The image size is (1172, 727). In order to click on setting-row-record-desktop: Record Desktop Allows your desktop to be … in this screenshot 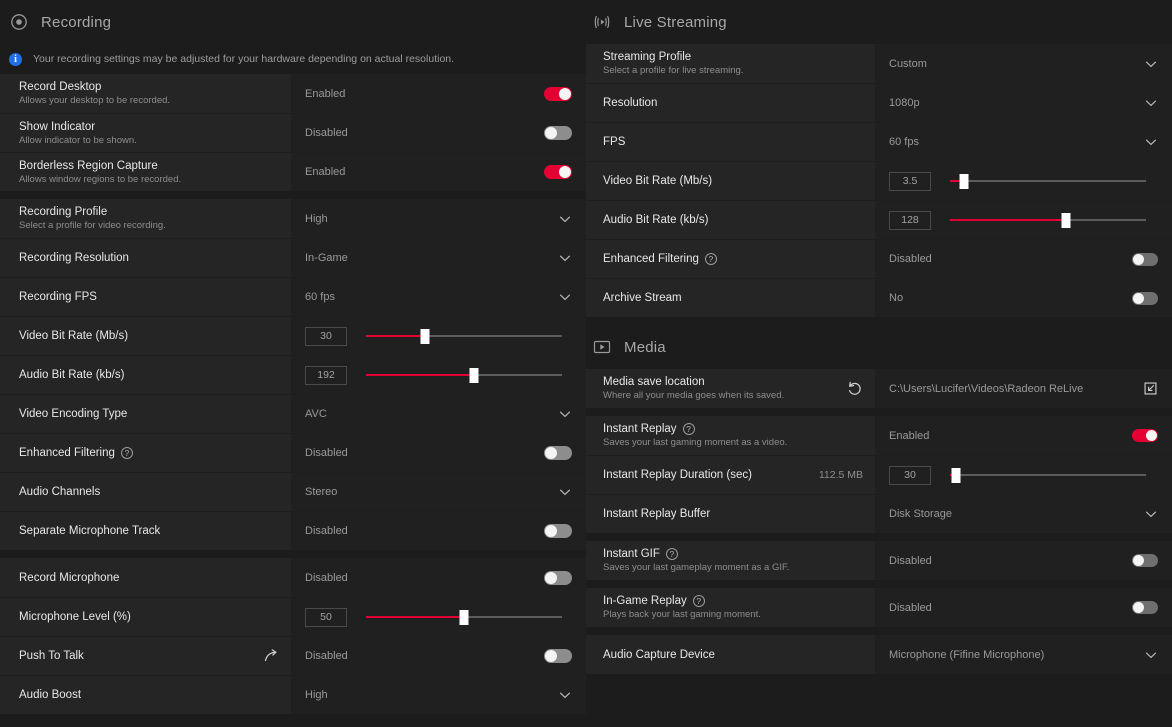, I will do `click(293, 93)`.